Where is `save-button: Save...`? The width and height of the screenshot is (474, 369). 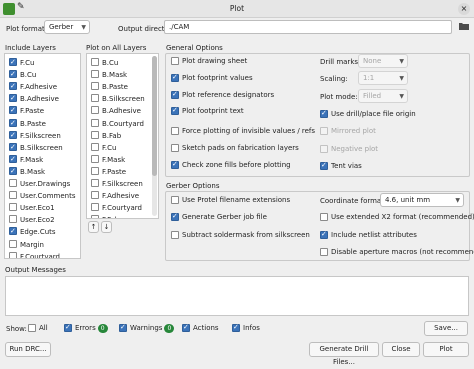 save-button: Save... is located at coordinates (446, 328).